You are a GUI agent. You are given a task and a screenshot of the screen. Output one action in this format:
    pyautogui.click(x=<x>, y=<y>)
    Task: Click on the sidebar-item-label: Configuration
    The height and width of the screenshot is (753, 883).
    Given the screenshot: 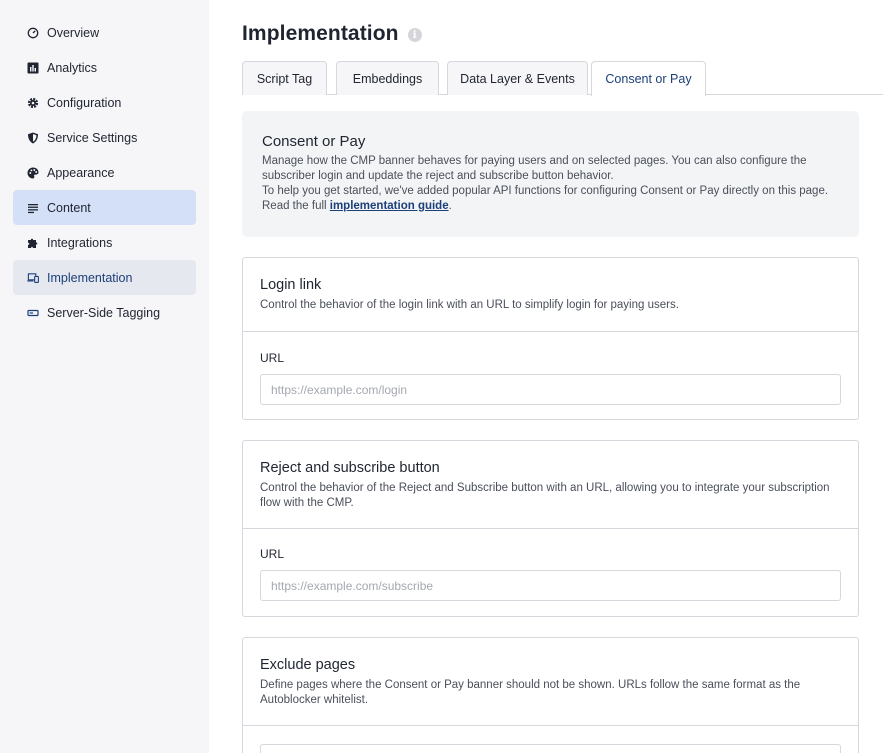 What is the action you would take?
    pyautogui.click(x=84, y=102)
    